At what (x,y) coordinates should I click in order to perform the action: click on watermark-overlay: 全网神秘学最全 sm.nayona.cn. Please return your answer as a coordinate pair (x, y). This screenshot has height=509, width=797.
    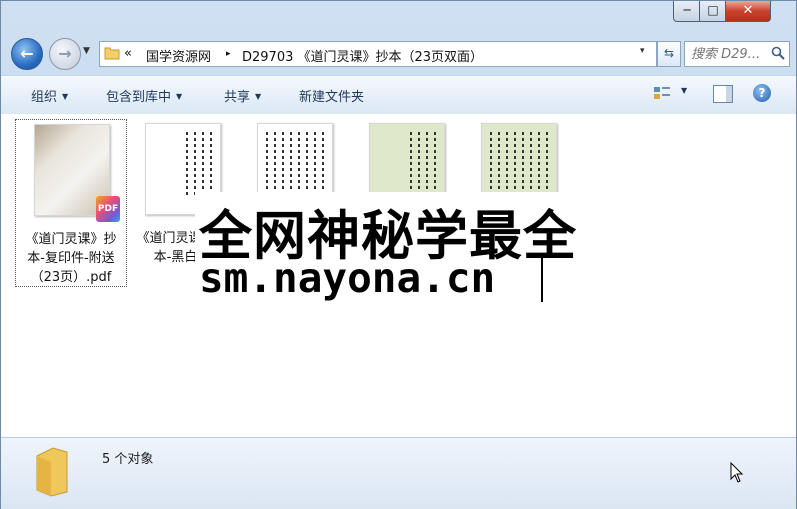
    Looking at the image, I should click on (397, 254).